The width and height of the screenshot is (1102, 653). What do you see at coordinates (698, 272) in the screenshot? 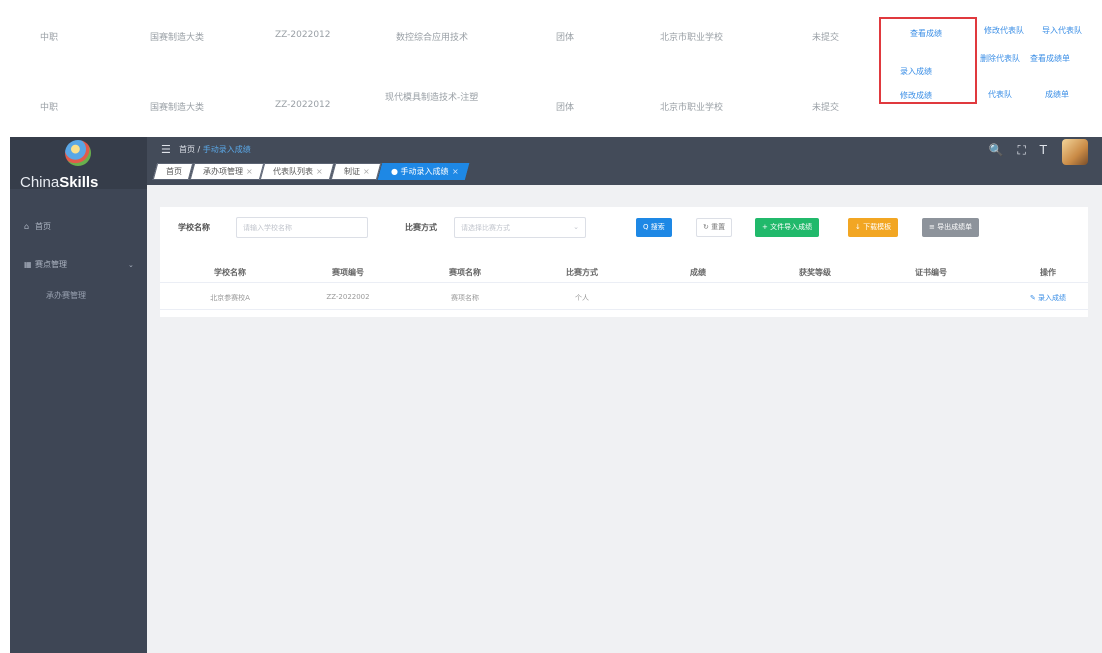
I see `col-header: 成绩` at bounding box center [698, 272].